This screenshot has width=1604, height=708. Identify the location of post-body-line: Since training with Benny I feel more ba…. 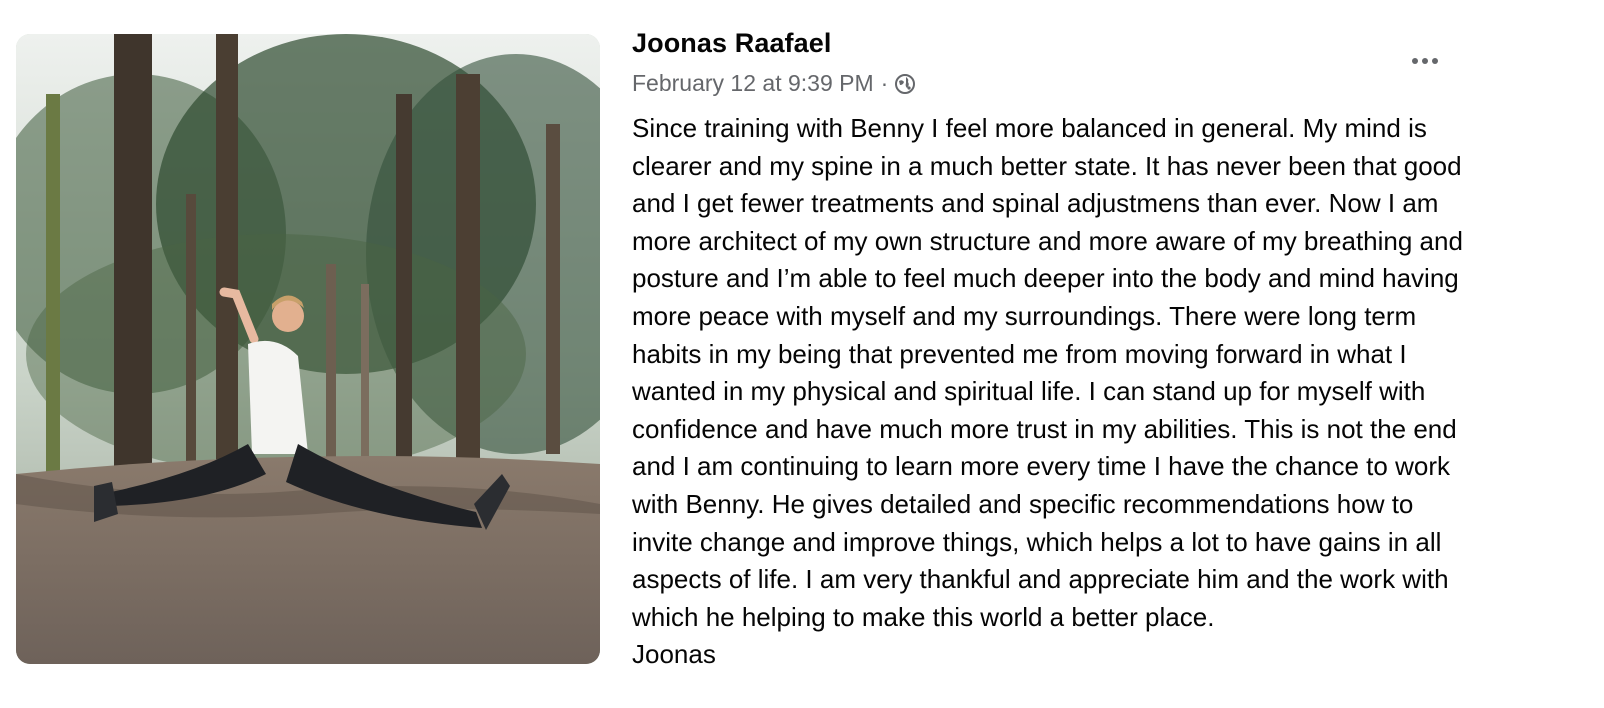
(1029, 128).